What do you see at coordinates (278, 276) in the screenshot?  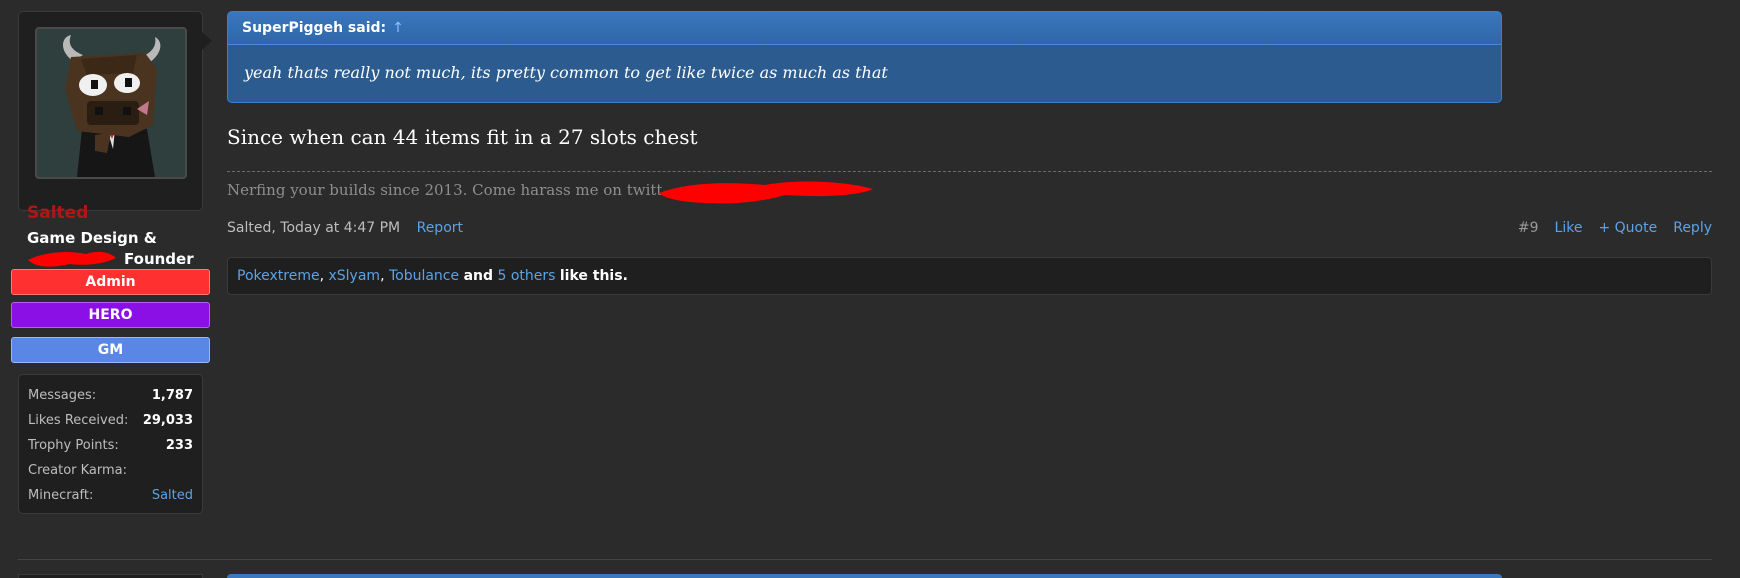 I see `liker-link: Pokextreme` at bounding box center [278, 276].